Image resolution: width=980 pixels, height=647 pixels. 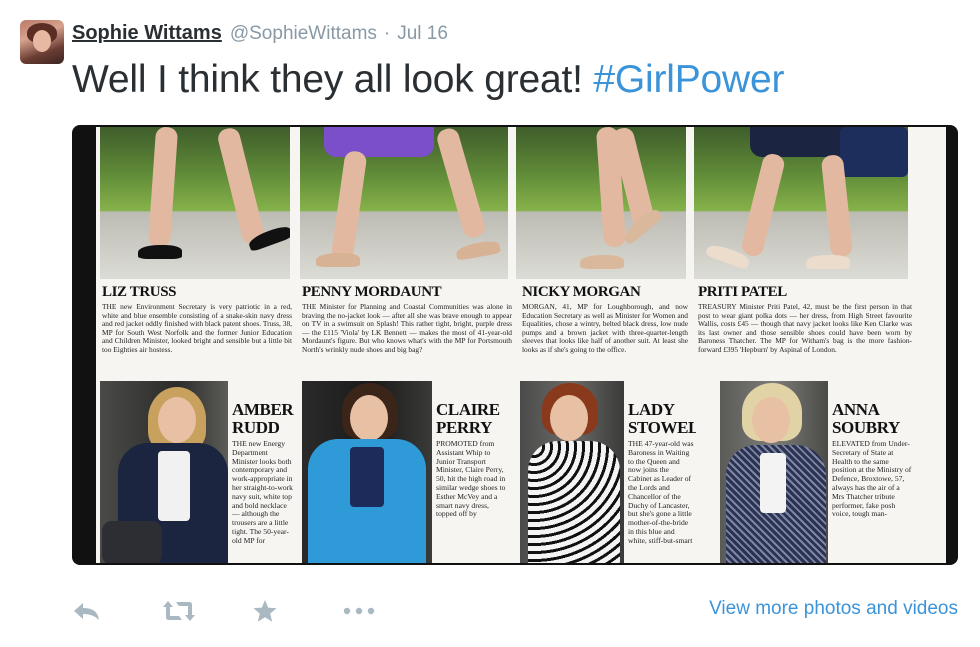 What do you see at coordinates (774, 472) in the screenshot?
I see `photo-anna-soubry` at bounding box center [774, 472].